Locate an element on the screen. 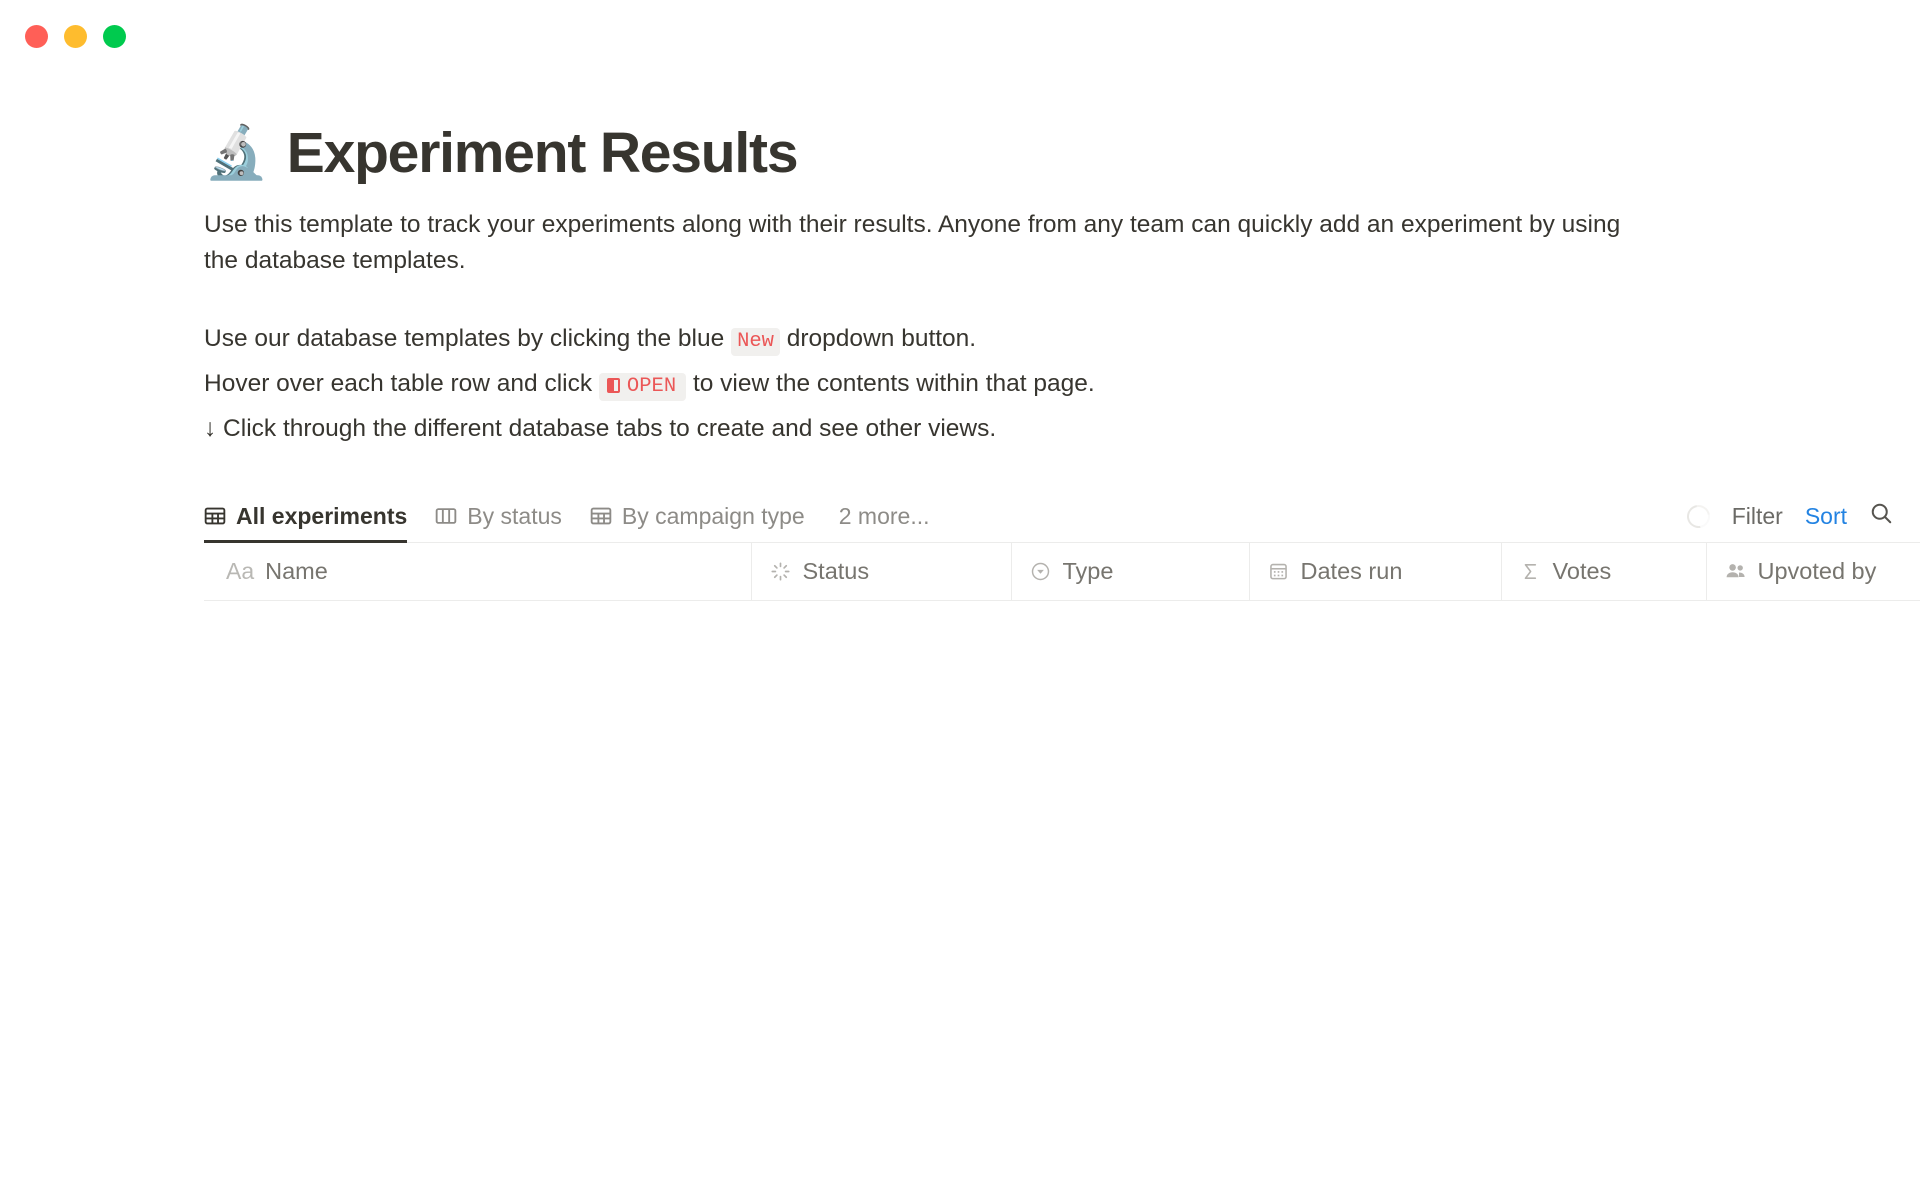 Image resolution: width=1920 pixels, height=1200 pixels. open-code-badge: OPEN is located at coordinates (642, 386).